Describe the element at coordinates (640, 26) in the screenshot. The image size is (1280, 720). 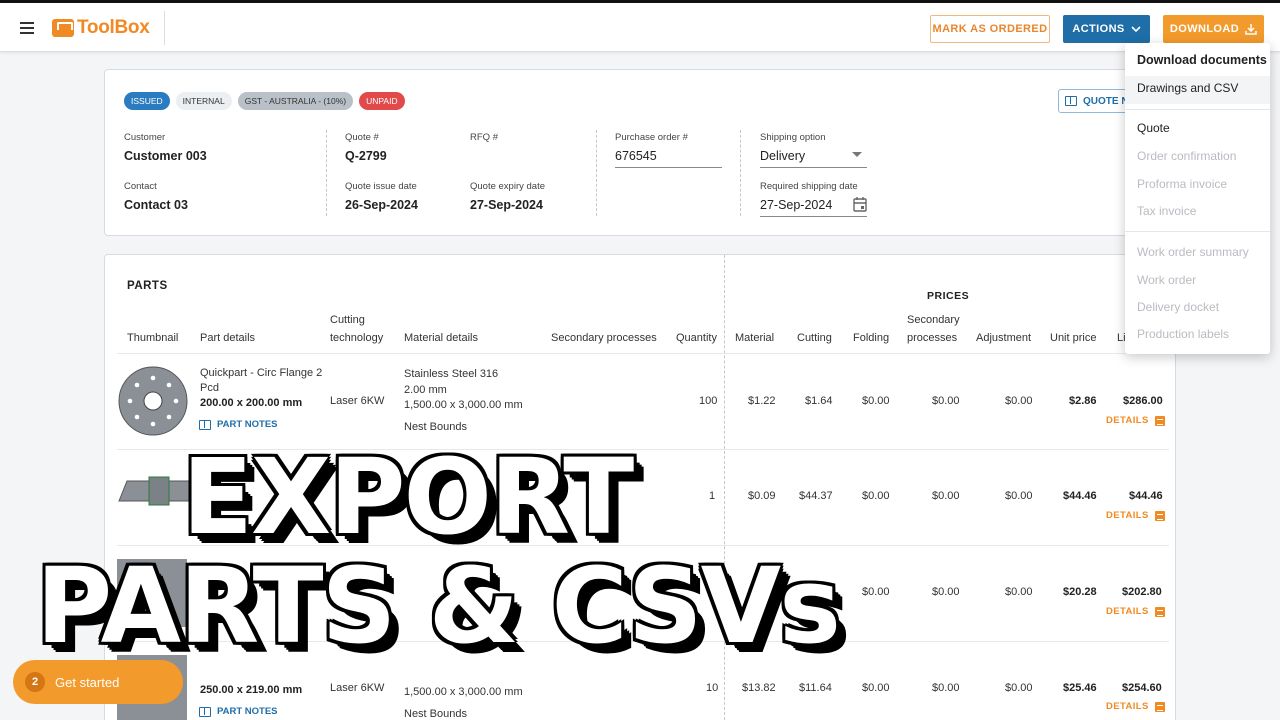
I see `top-bar: ToolBox MARK AS ORDERED ACTIONS DOWNLOAD` at that location.